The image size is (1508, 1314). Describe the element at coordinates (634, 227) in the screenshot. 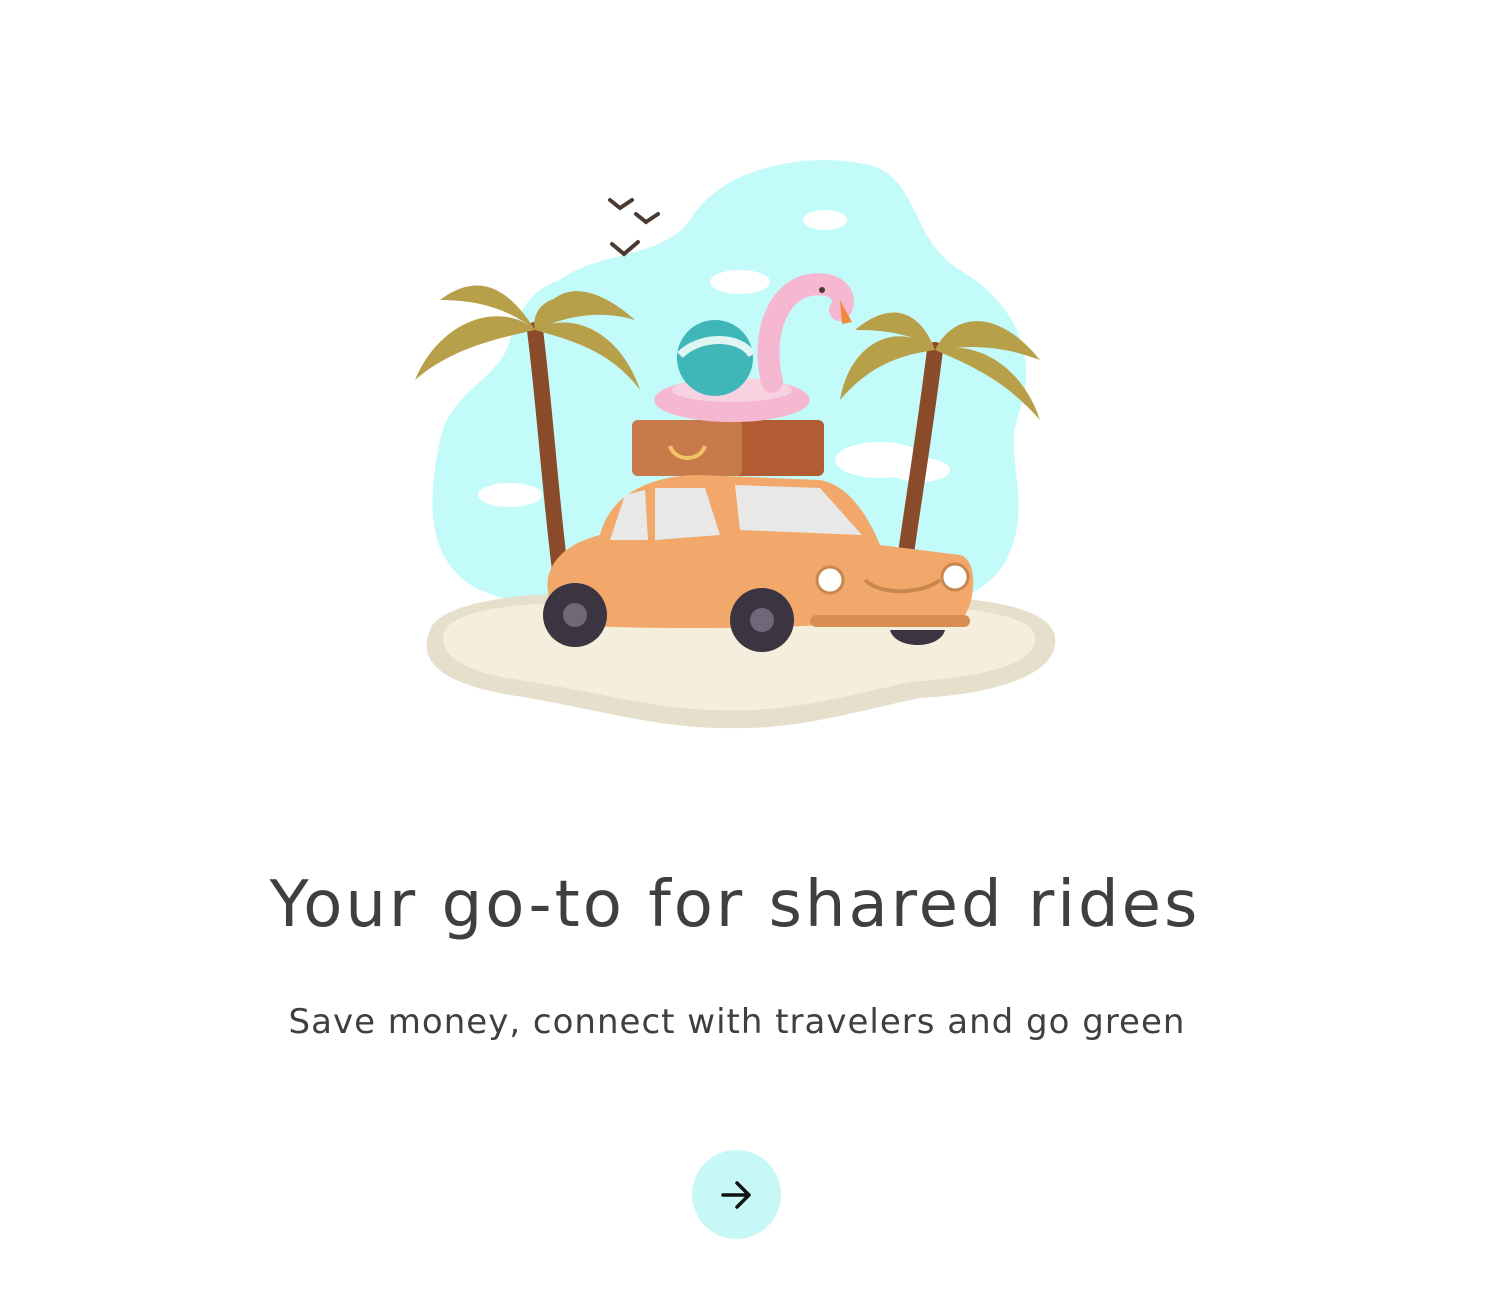

I see `birds-icon` at that location.